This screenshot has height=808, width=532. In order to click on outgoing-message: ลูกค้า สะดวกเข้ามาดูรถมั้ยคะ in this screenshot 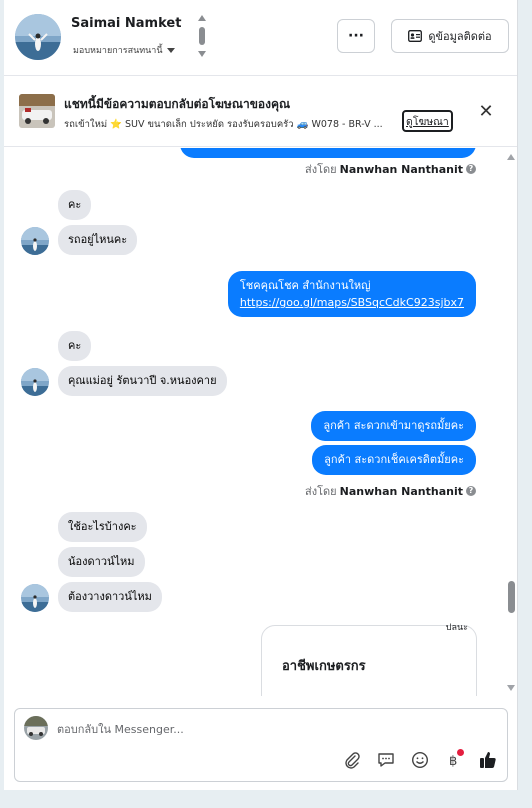, I will do `click(393, 426)`.